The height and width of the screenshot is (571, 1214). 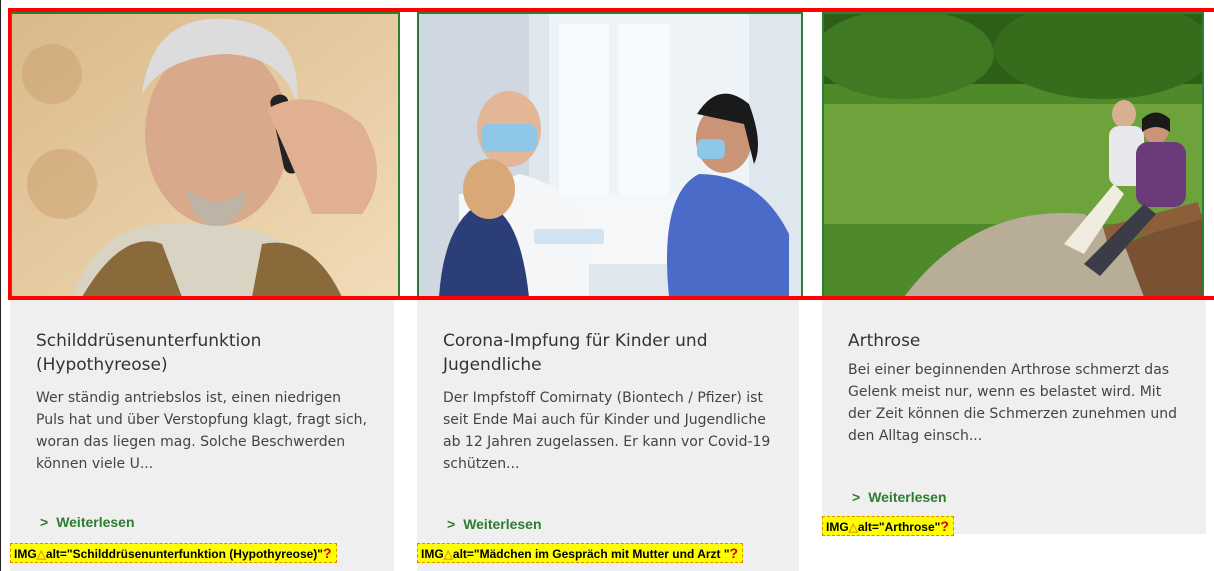 What do you see at coordinates (899, 527) in the screenshot?
I see `alt-text: alt="Arthrose"` at bounding box center [899, 527].